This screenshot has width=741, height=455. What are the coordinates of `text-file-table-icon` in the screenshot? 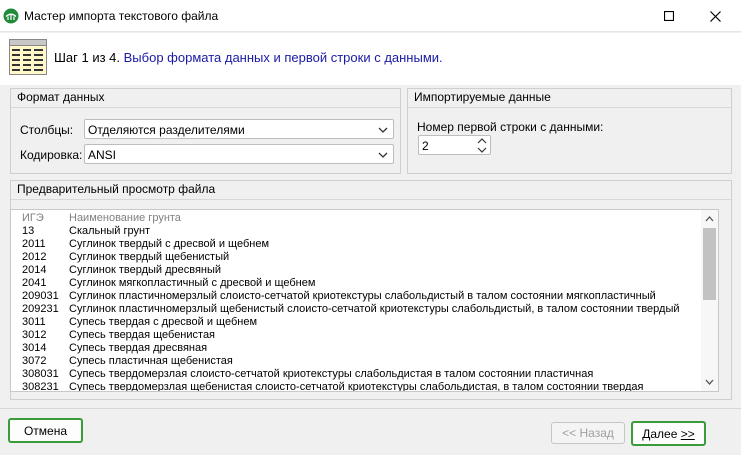 It's located at (28, 57).